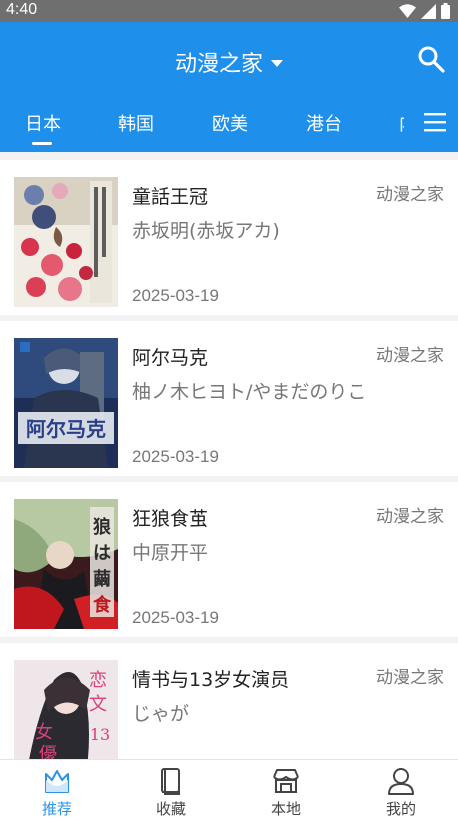 The width and height of the screenshot is (458, 820). Describe the element at coordinates (428, 11) in the screenshot. I see `signal-icon` at that location.